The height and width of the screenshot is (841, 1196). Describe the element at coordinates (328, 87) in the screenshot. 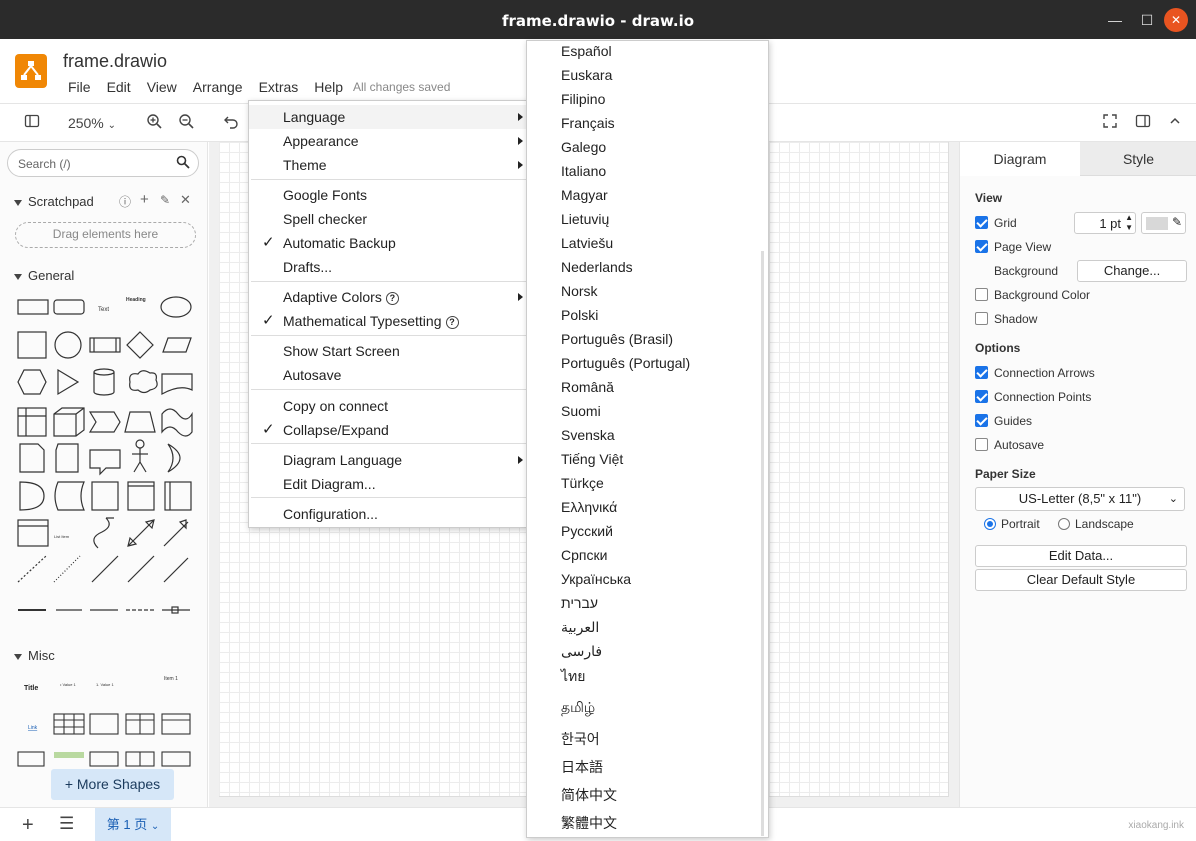

I see `menu-help: Help` at that location.